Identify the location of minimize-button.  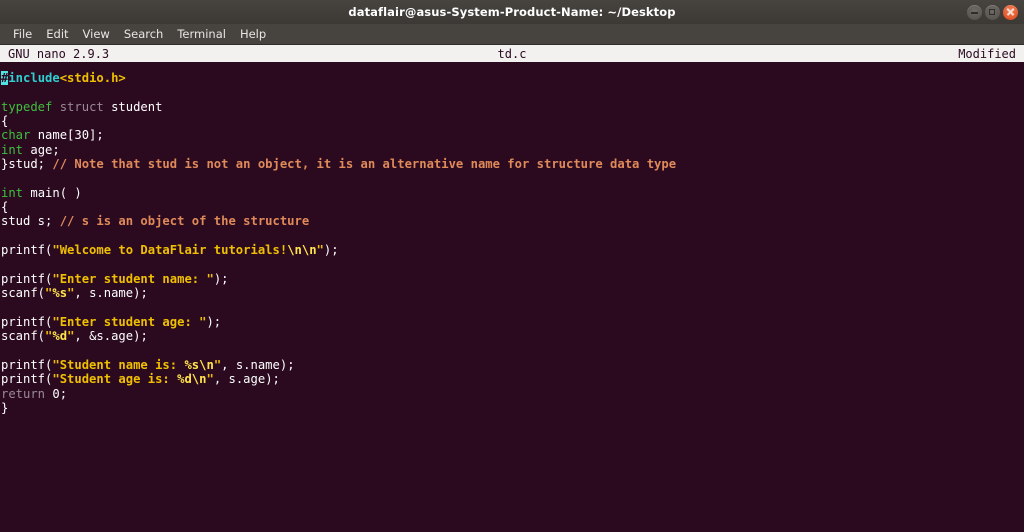
(974, 12).